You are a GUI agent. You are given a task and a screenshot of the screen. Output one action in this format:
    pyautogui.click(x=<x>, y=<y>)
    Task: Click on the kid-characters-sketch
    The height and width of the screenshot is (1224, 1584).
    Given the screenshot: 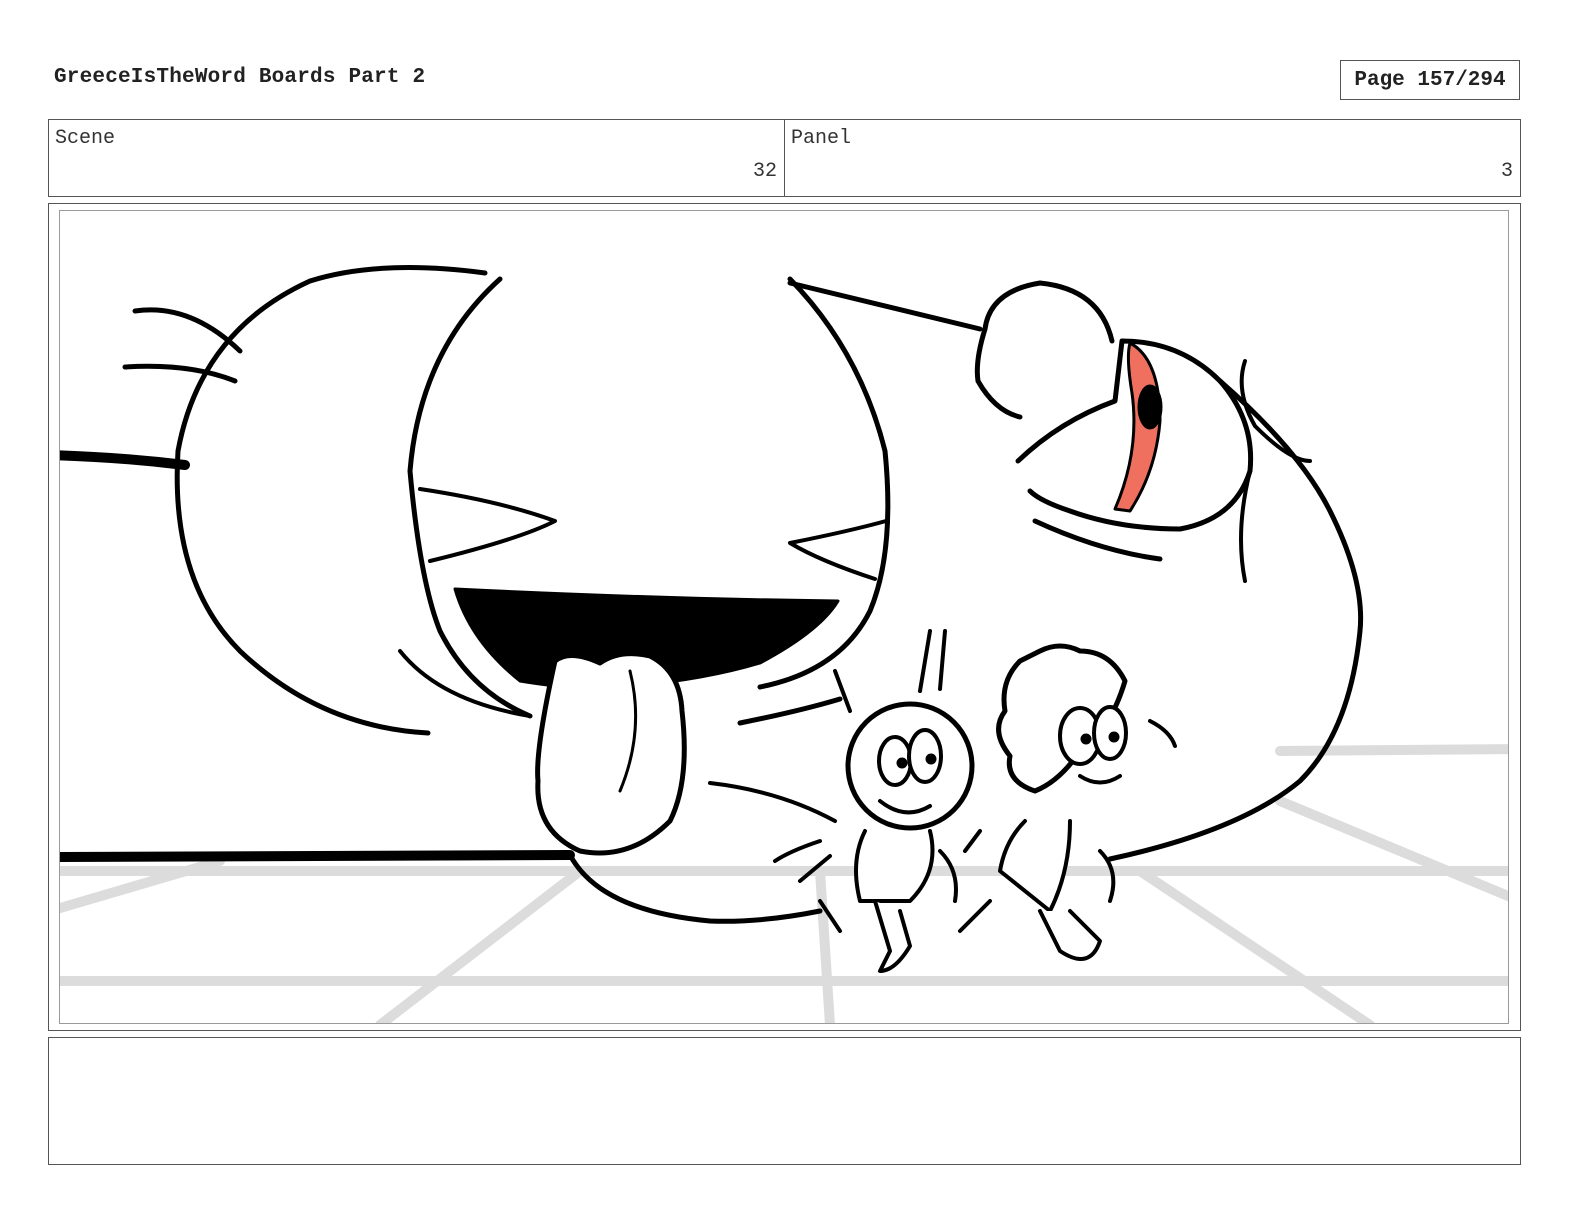 What is the action you would take?
    pyautogui.click(x=975, y=801)
    